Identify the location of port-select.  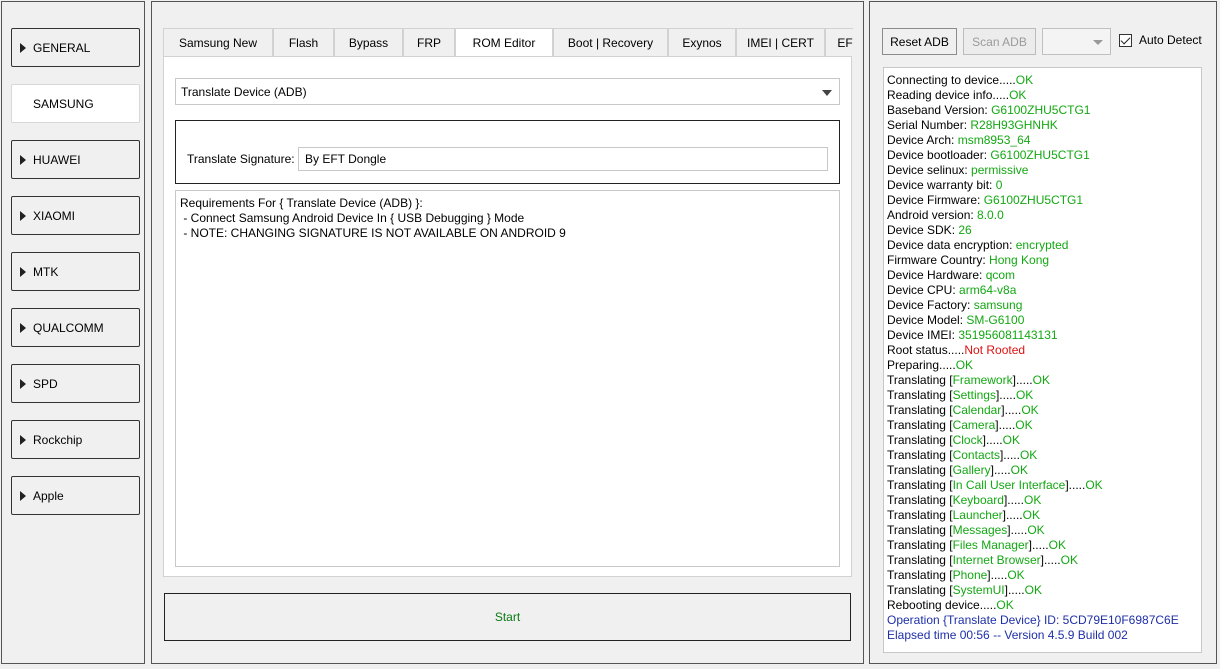
(1076, 41).